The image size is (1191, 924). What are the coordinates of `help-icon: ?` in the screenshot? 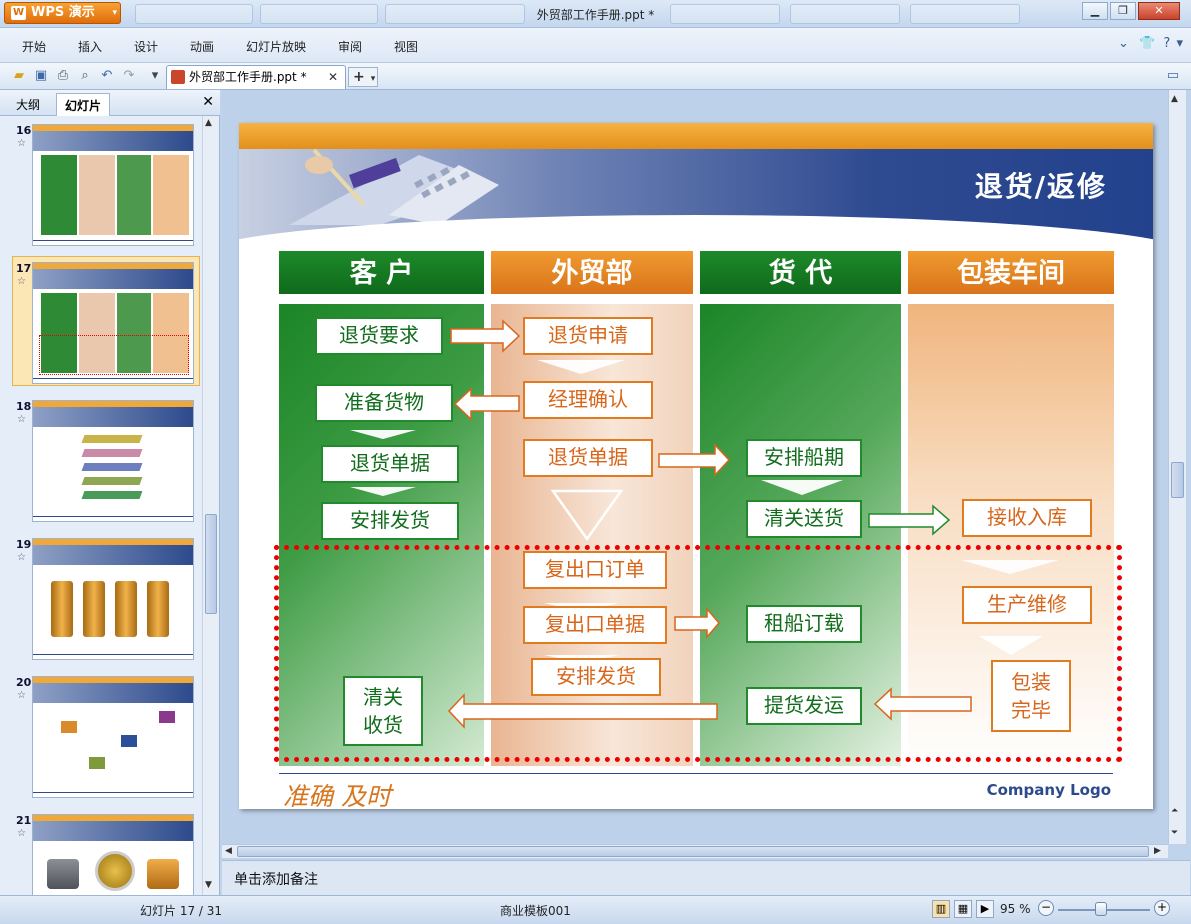 It's located at (1166, 43).